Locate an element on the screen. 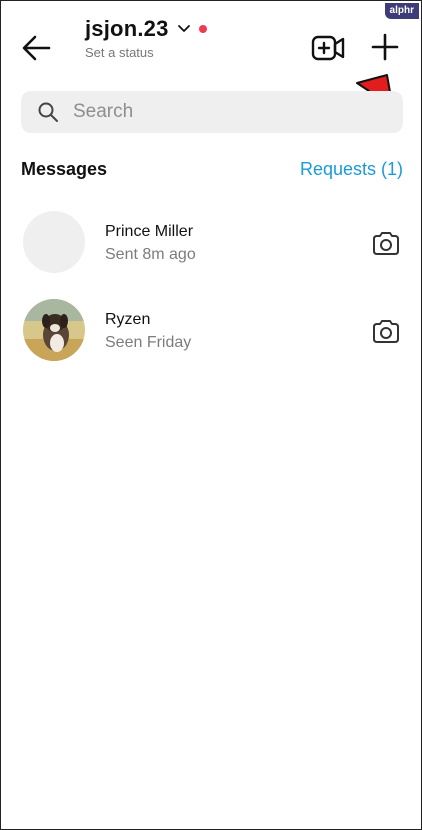 This screenshot has width=422, height=830. conversation-status: Seen Friday is located at coordinates (148, 342).